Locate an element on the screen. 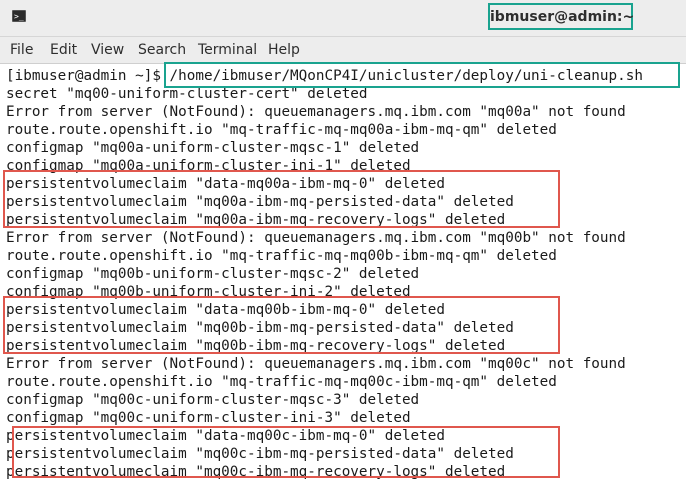 The height and width of the screenshot is (484, 686). menu-view: View is located at coordinates (107, 50).